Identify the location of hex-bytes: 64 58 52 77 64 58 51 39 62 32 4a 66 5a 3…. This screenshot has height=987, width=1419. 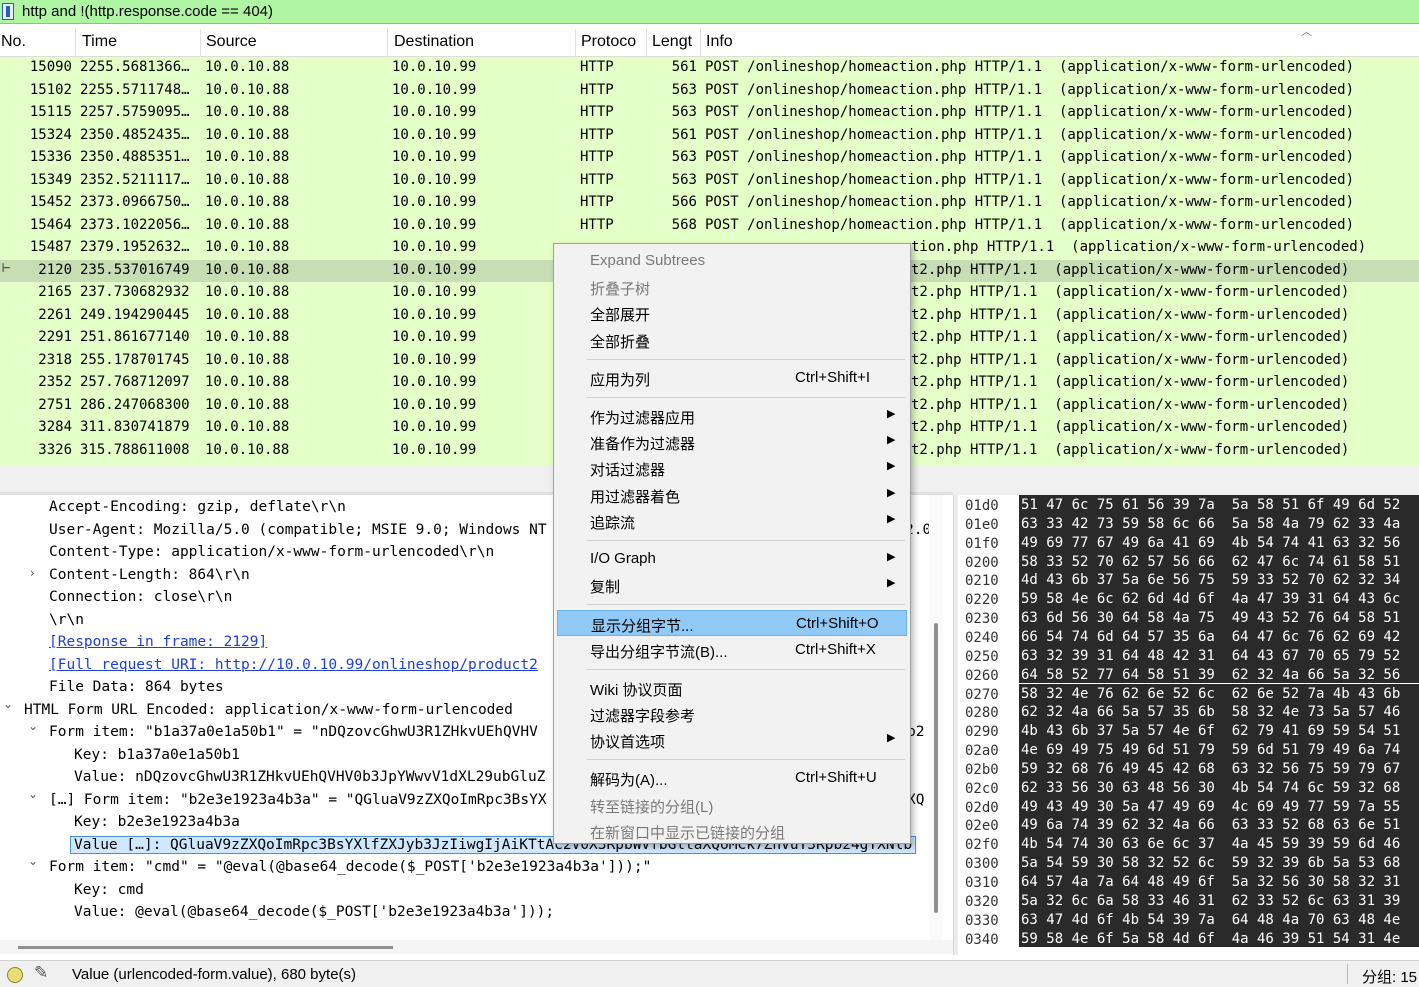
(1219, 674).